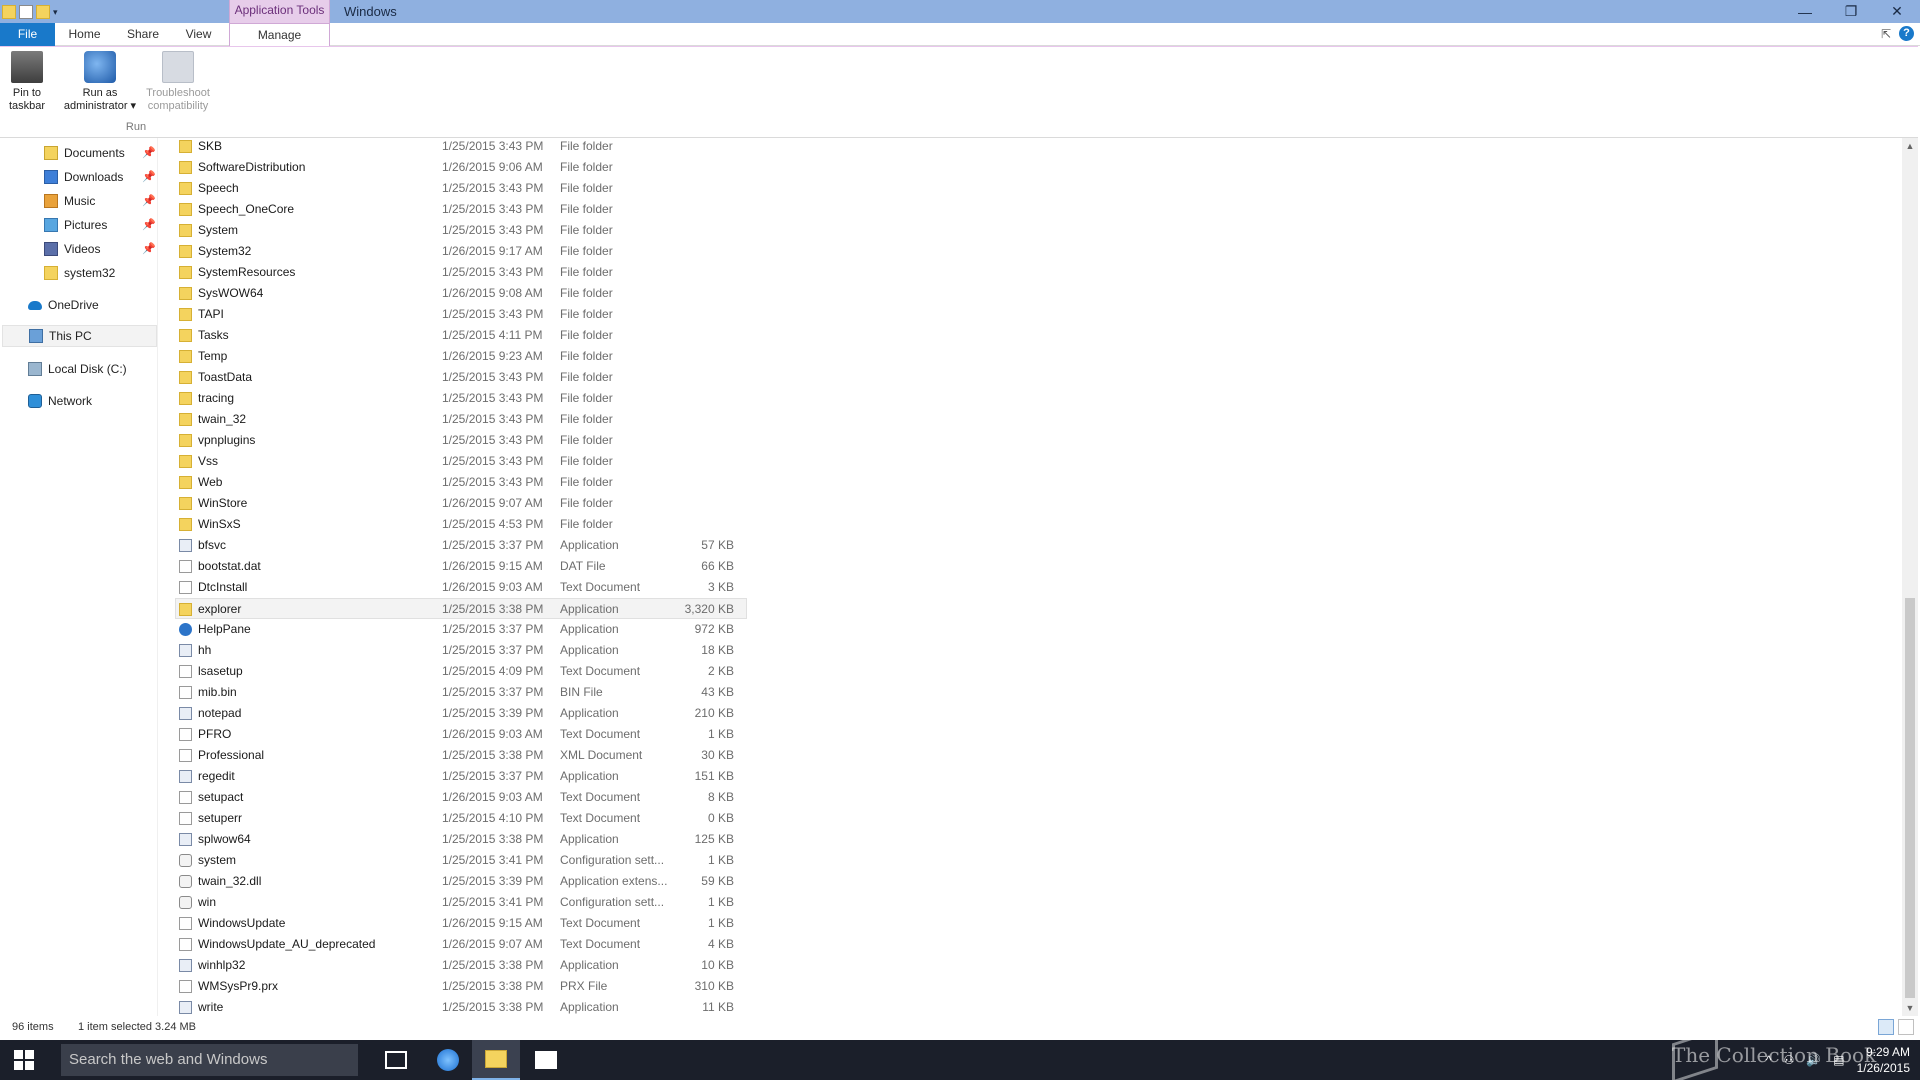 This screenshot has width=1920, height=1080. Describe the element at coordinates (1910, 146) in the screenshot. I see `scroll-up-arrow-icon: ▲` at that location.